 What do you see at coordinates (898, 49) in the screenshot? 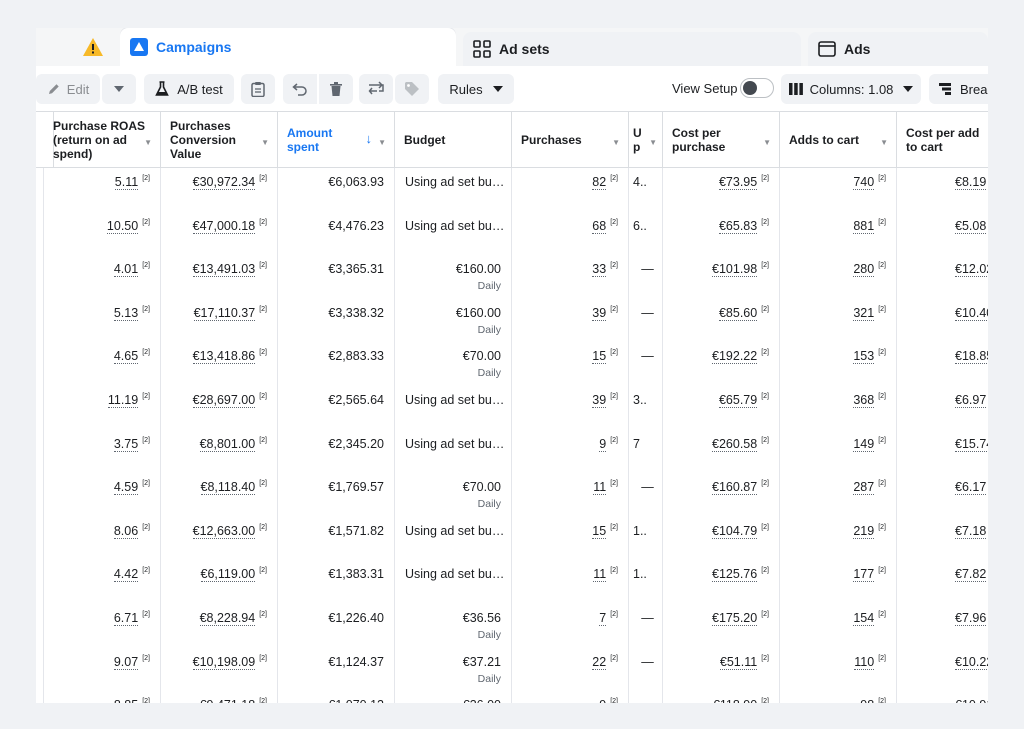
I see `tab-ads: Ads` at bounding box center [898, 49].